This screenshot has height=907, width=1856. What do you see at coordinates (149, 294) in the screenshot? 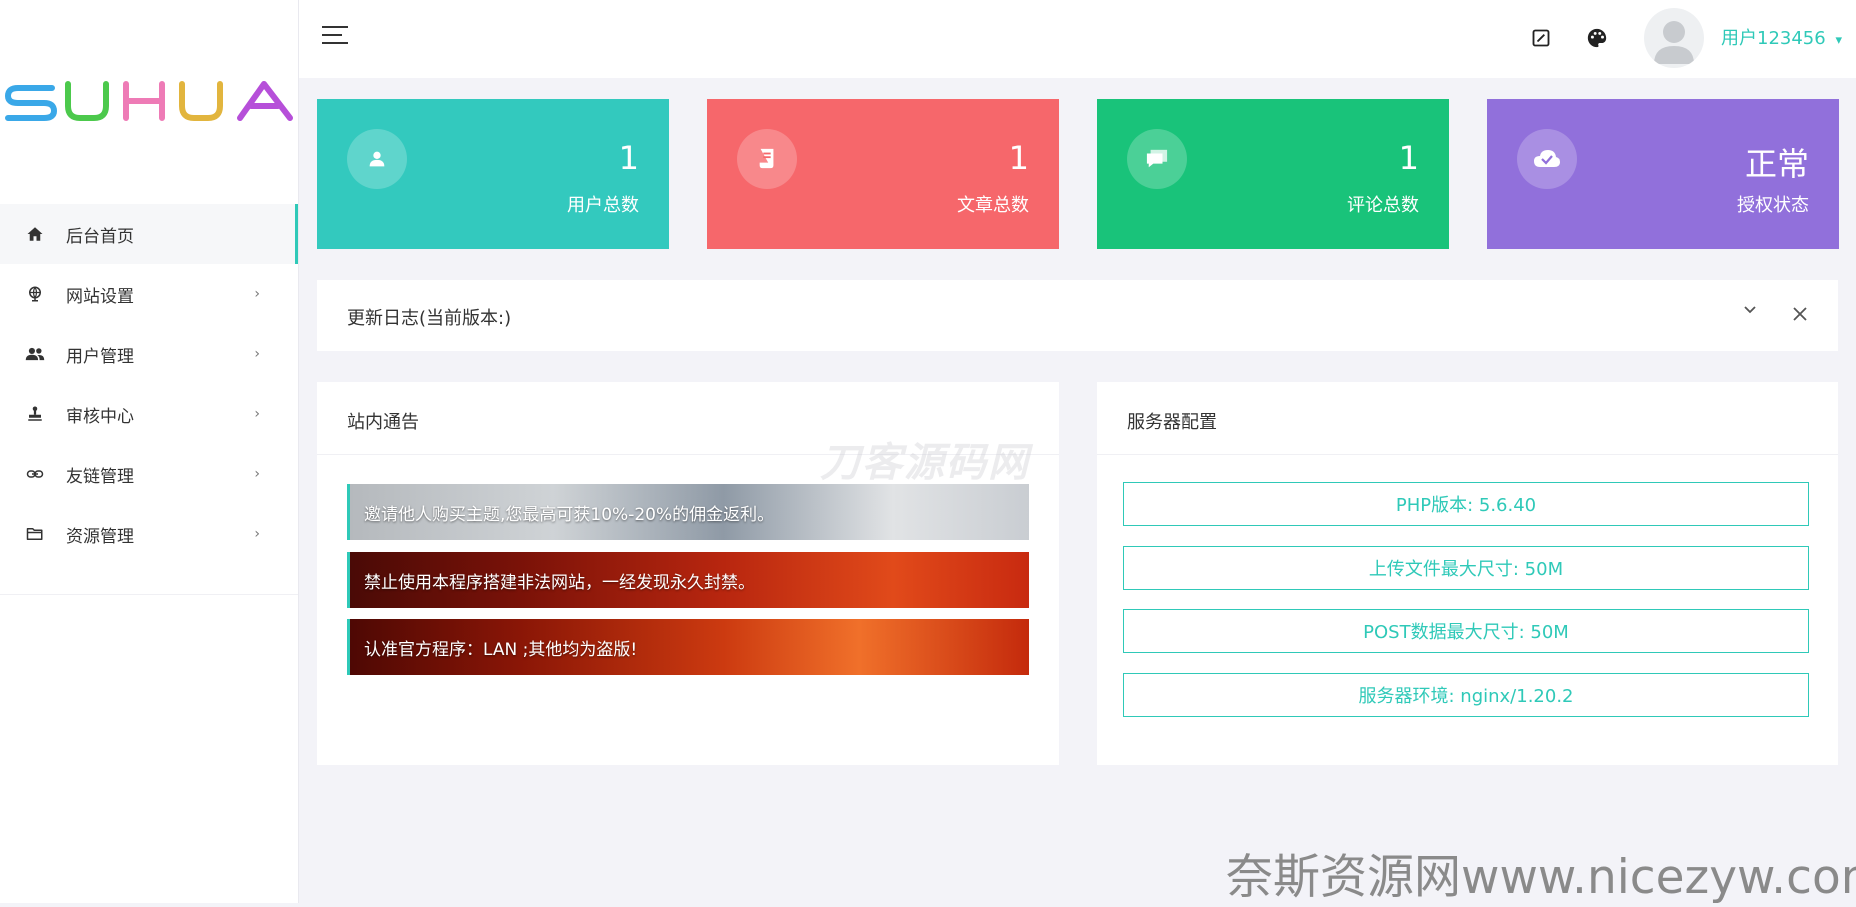
I see `sidebar-item-site-settings: 网站设置 ›` at bounding box center [149, 294].